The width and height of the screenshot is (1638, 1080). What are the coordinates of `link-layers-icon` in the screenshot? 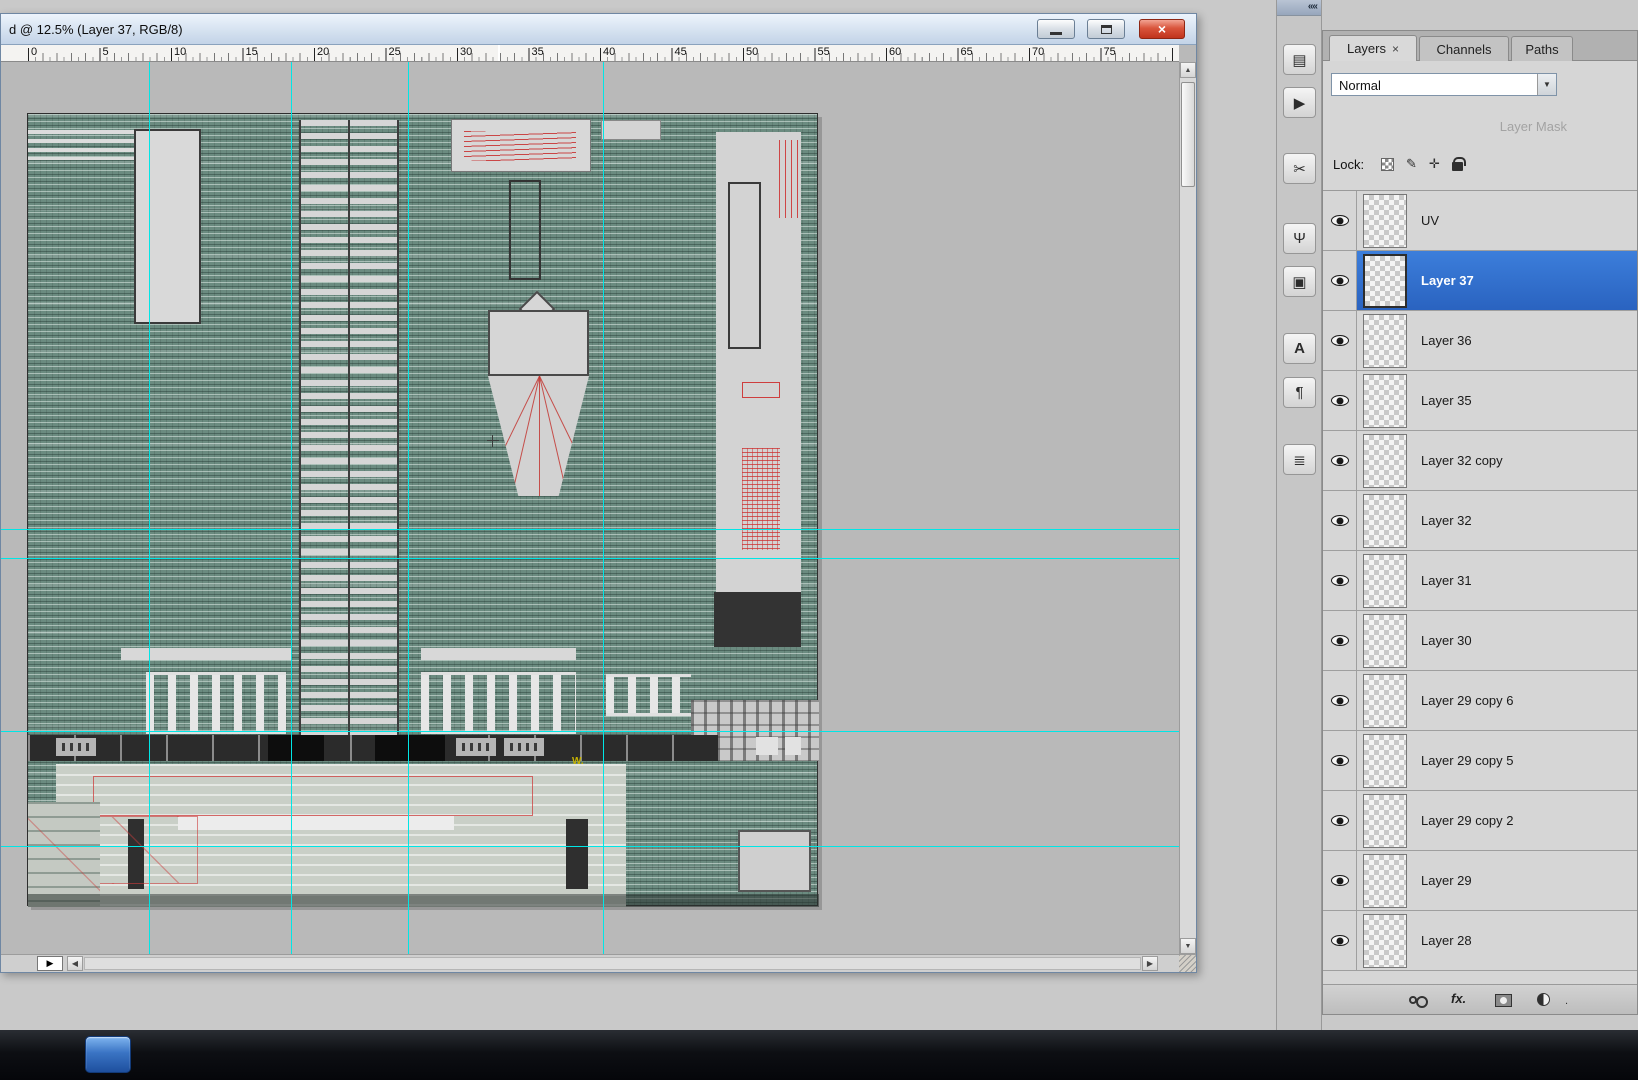 It's located at (1418, 1002).